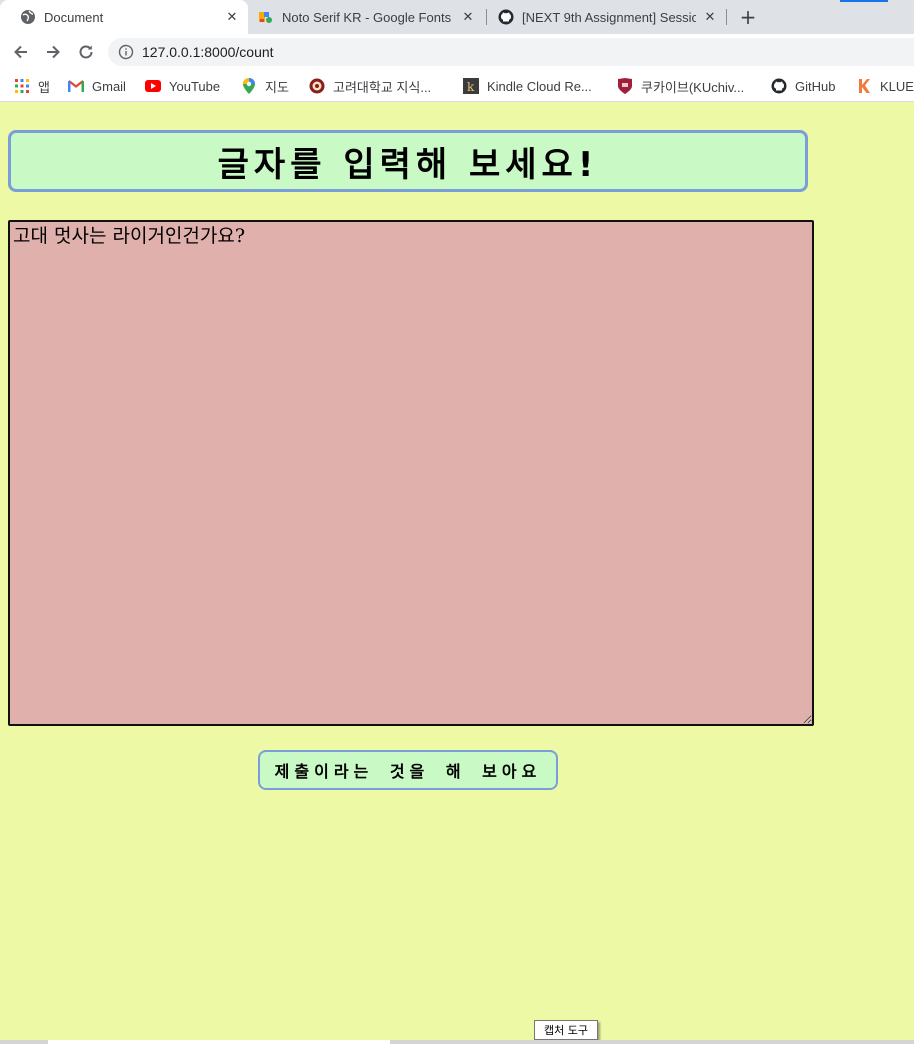 The image size is (914, 1044). Describe the element at coordinates (74, 17) in the screenshot. I see `tab-title: Document` at that location.